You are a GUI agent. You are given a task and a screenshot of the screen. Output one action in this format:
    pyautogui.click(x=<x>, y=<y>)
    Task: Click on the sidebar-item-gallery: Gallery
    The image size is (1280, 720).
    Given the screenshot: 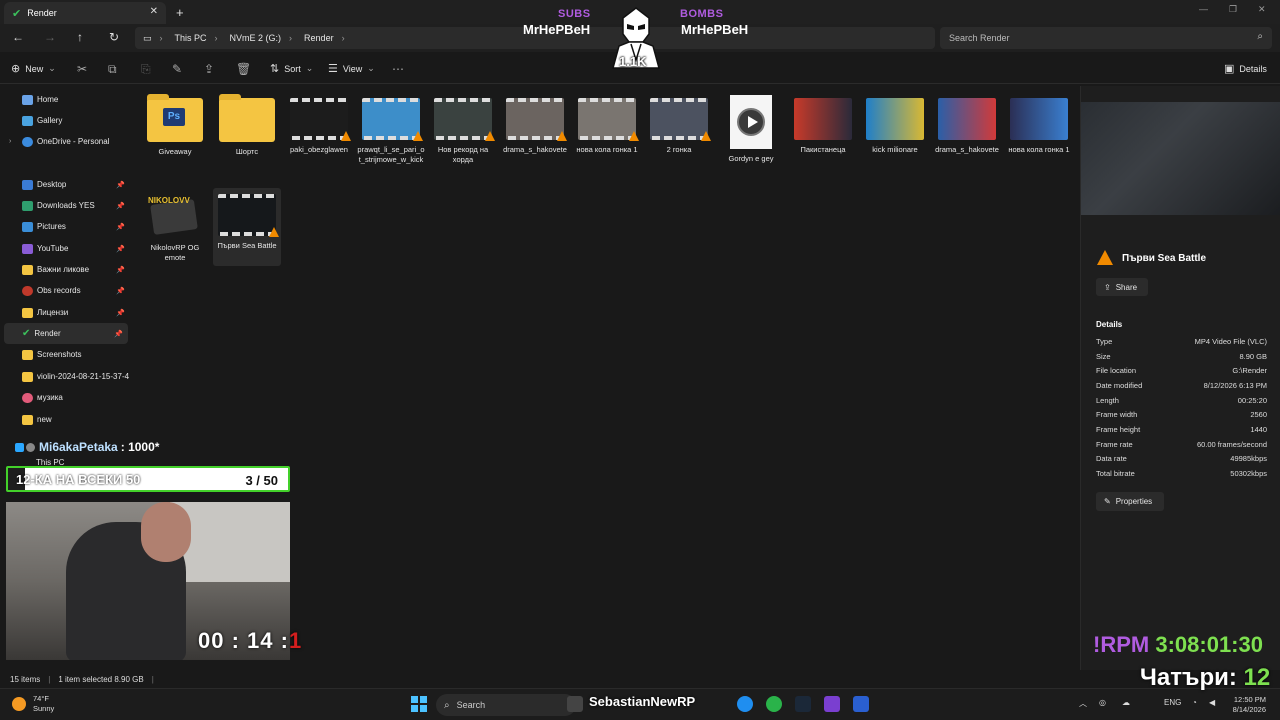 What is the action you would take?
    pyautogui.click(x=65, y=120)
    